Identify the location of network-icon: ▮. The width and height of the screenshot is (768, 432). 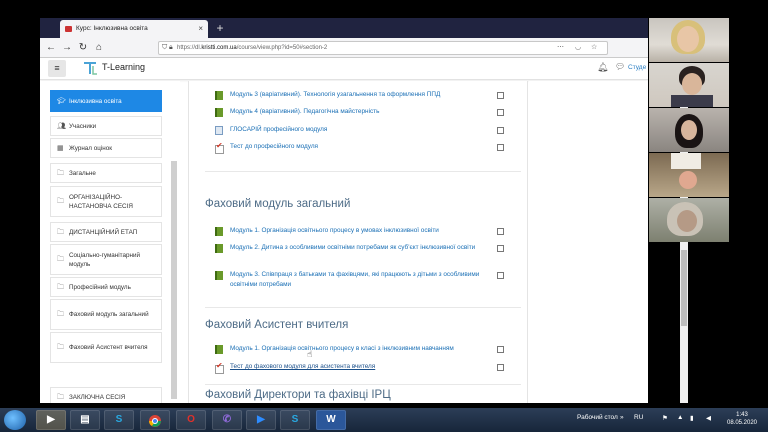
(692, 418).